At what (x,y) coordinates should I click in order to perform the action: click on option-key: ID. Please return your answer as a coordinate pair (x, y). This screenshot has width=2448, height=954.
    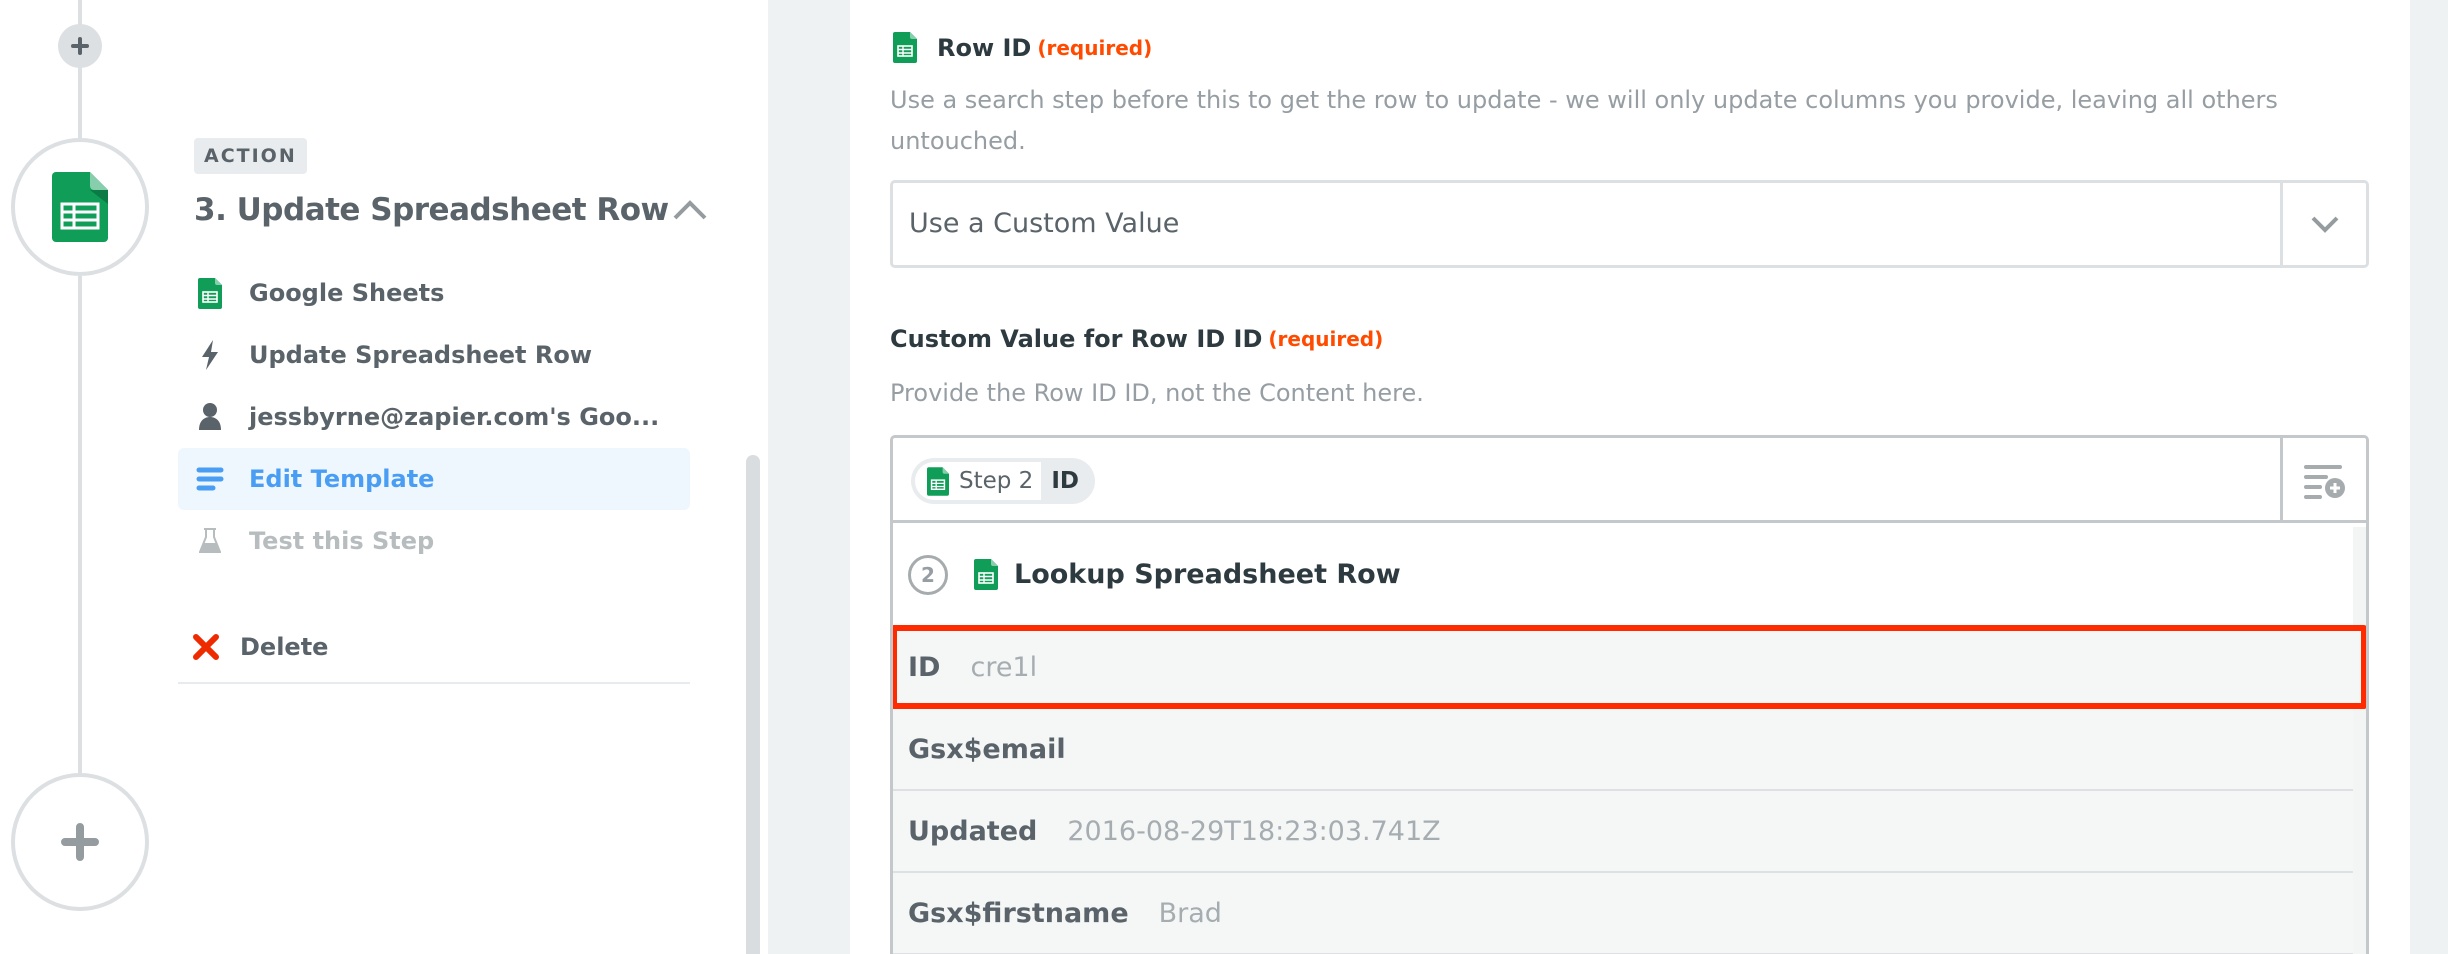
    Looking at the image, I should click on (924, 667).